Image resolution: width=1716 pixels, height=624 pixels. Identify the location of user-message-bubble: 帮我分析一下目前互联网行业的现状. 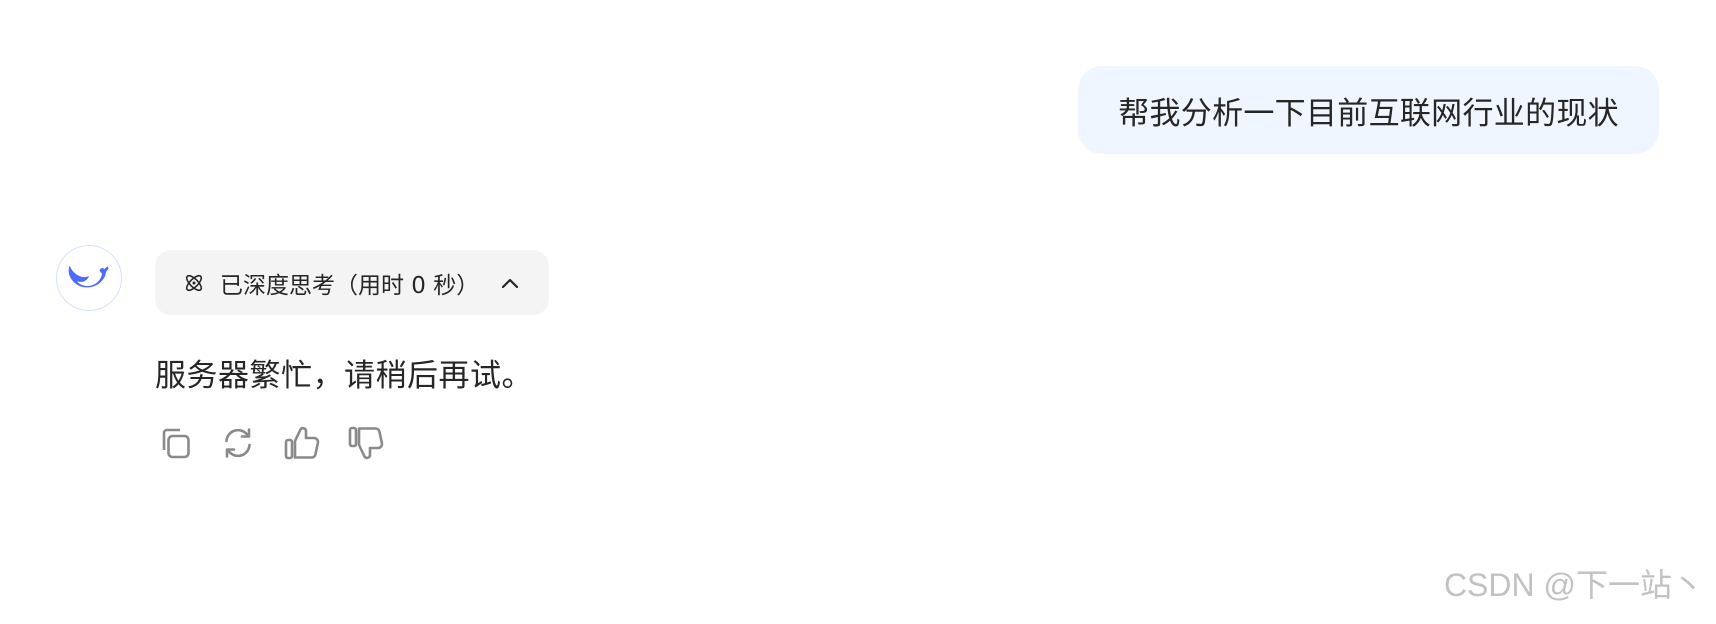
(1368, 110).